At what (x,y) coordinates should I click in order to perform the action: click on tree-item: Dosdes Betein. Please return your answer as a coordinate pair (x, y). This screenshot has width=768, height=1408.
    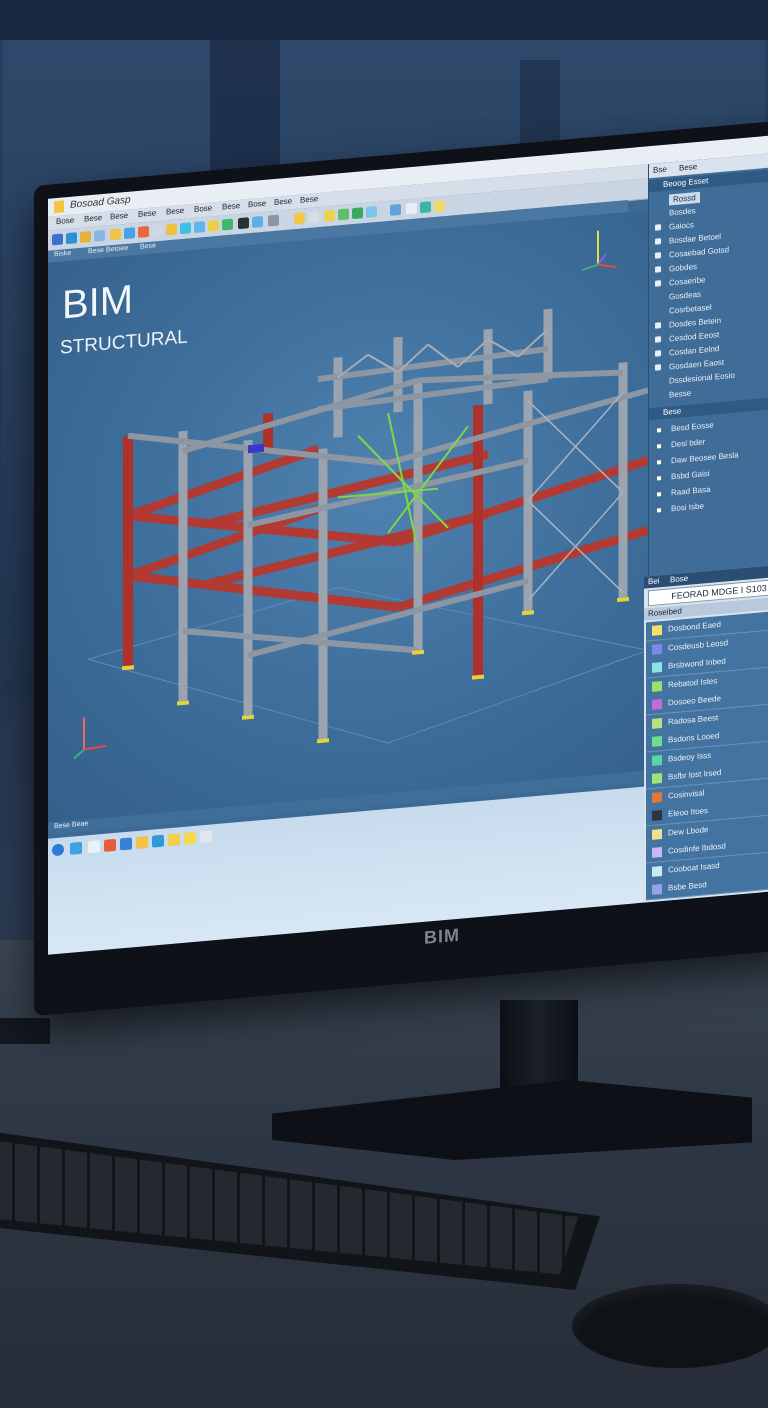
    Looking at the image, I should click on (688, 323).